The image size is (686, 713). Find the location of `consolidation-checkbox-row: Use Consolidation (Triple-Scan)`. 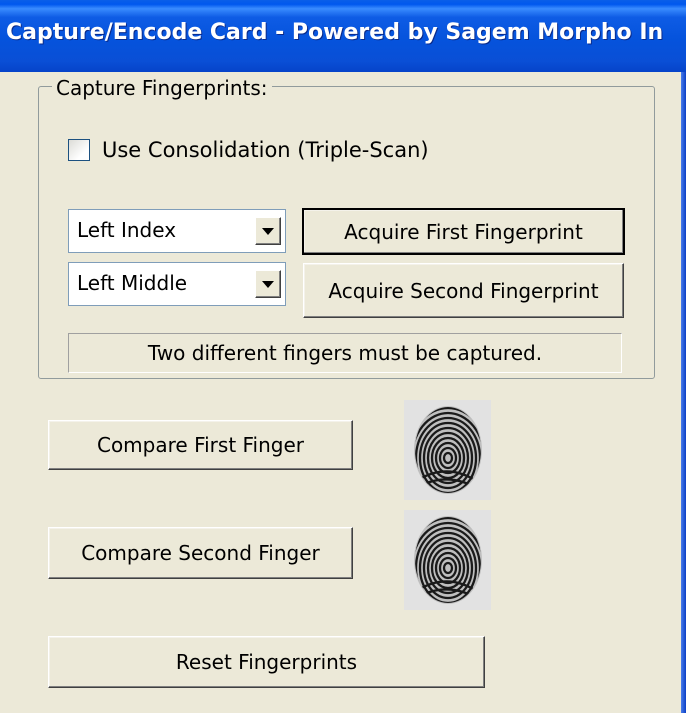

consolidation-checkbox-row: Use Consolidation (Triple-Scan) is located at coordinates (248, 150).